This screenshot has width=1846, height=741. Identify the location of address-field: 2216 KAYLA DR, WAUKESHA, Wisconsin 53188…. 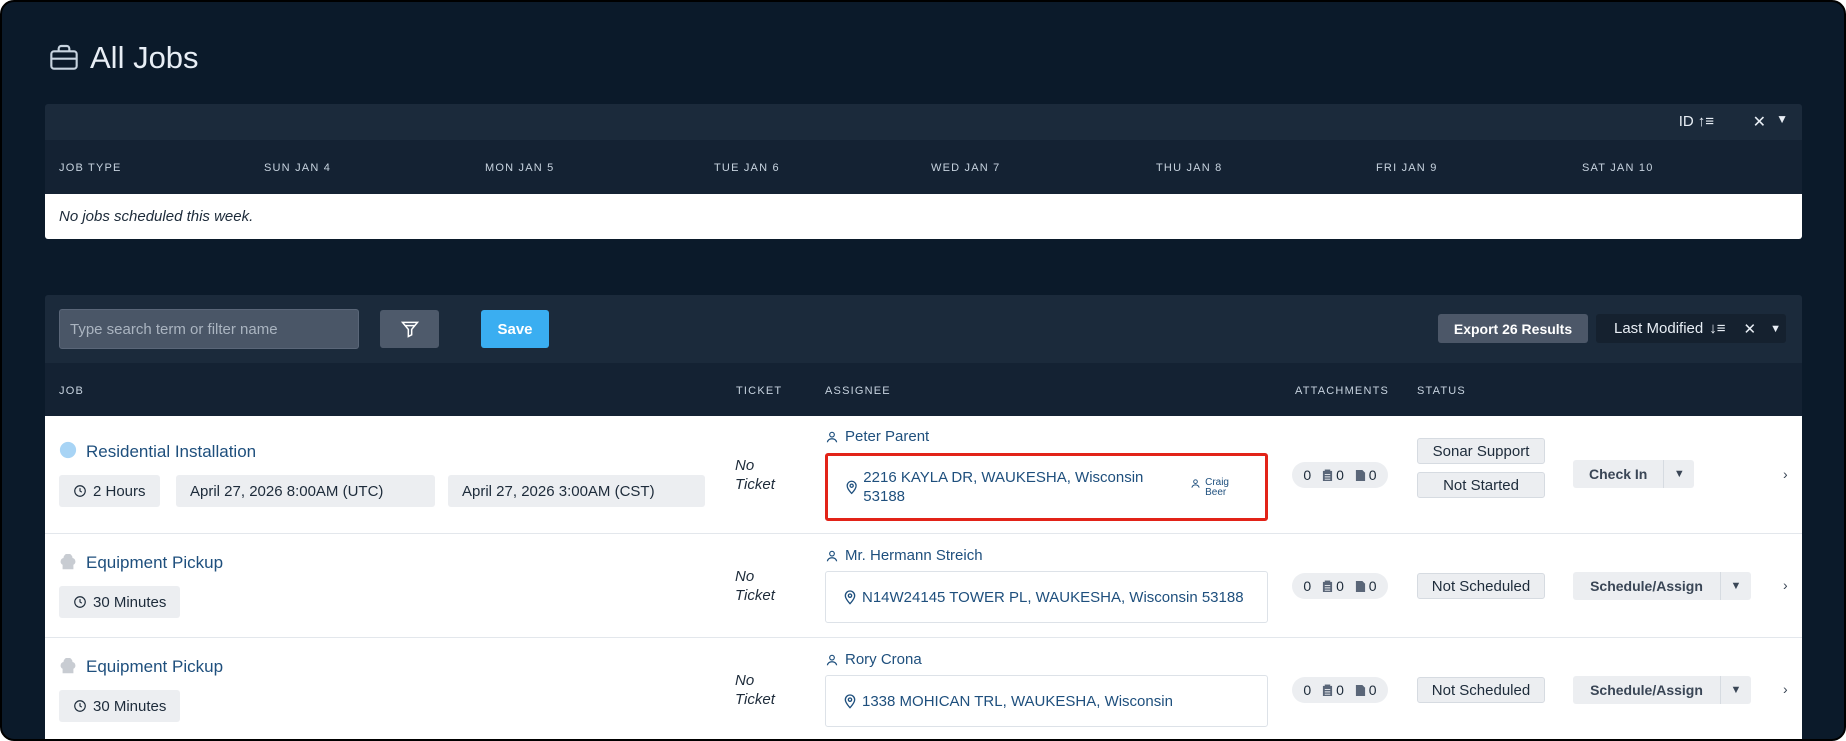
(1046, 487).